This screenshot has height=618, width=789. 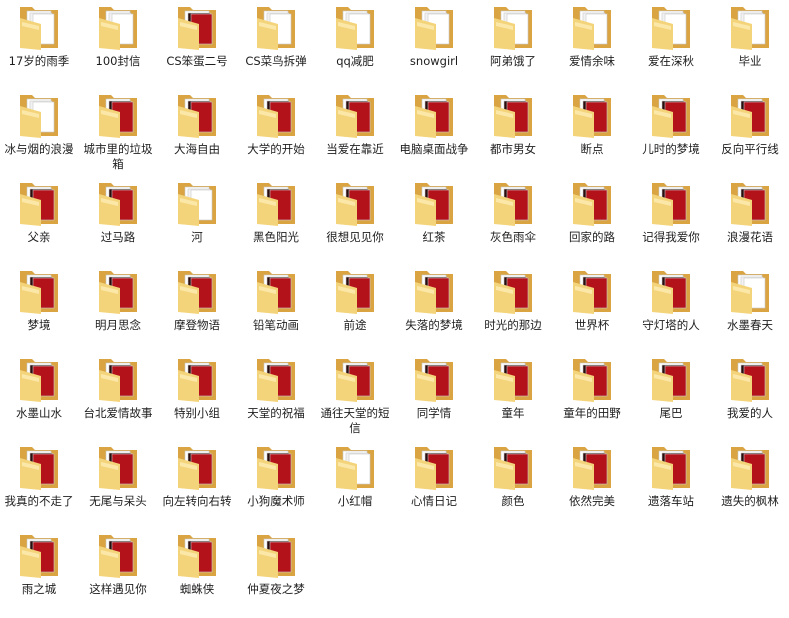 What do you see at coordinates (592, 45) in the screenshot?
I see `folder-item-7: 爱情余味` at bounding box center [592, 45].